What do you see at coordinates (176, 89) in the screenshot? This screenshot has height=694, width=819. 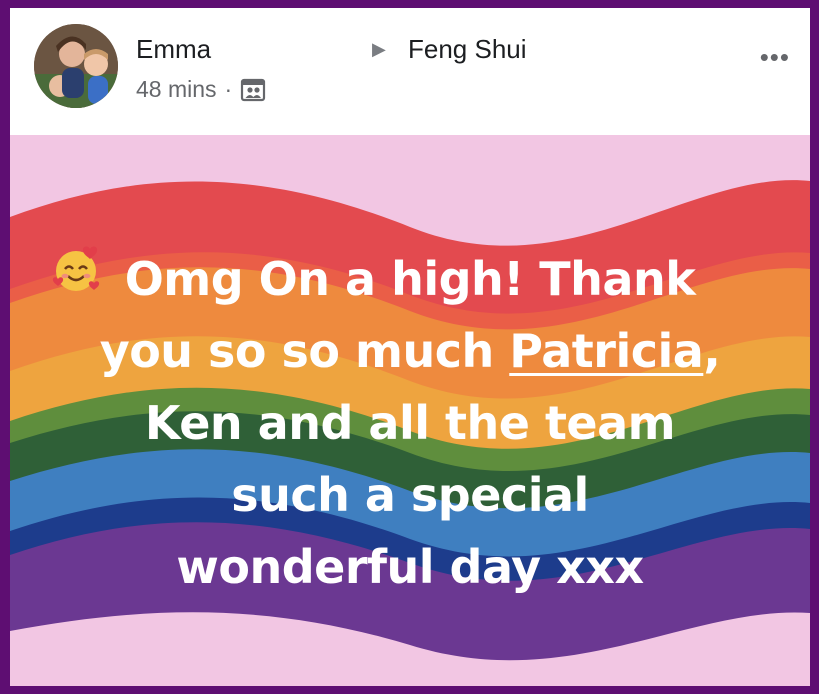 I see `post-timestamp: 48 mins` at bounding box center [176, 89].